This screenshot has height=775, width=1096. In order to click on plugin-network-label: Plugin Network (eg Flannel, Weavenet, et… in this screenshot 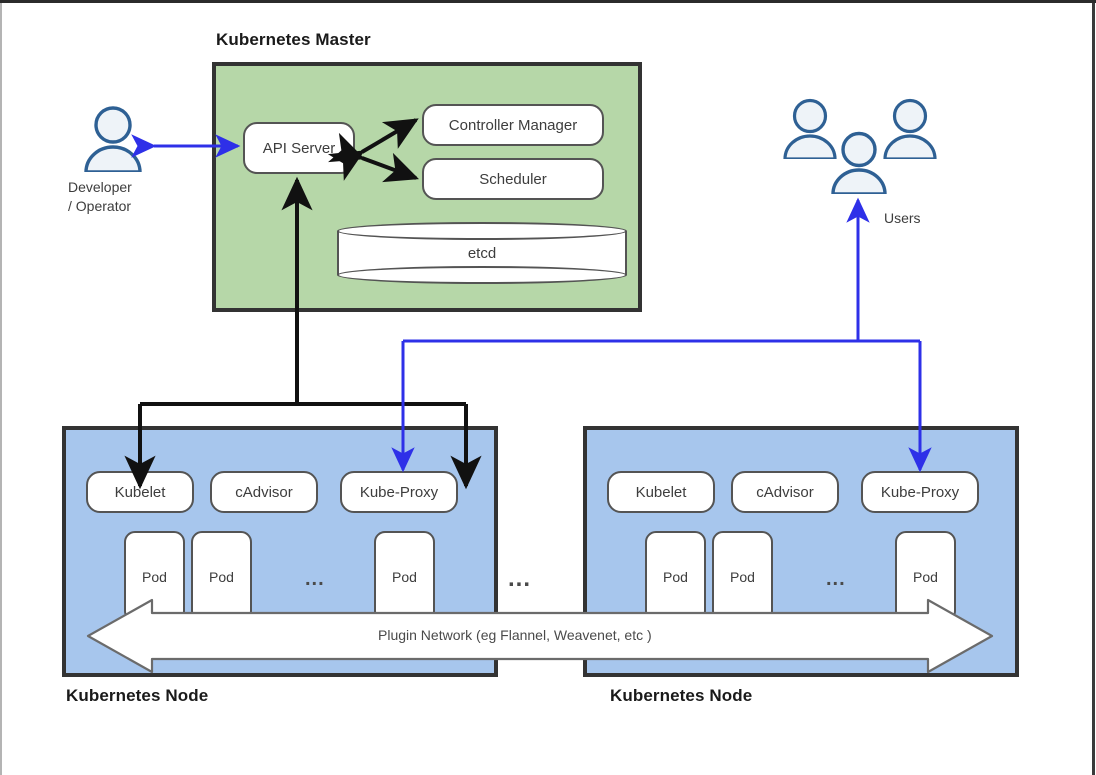, I will do `click(515, 635)`.